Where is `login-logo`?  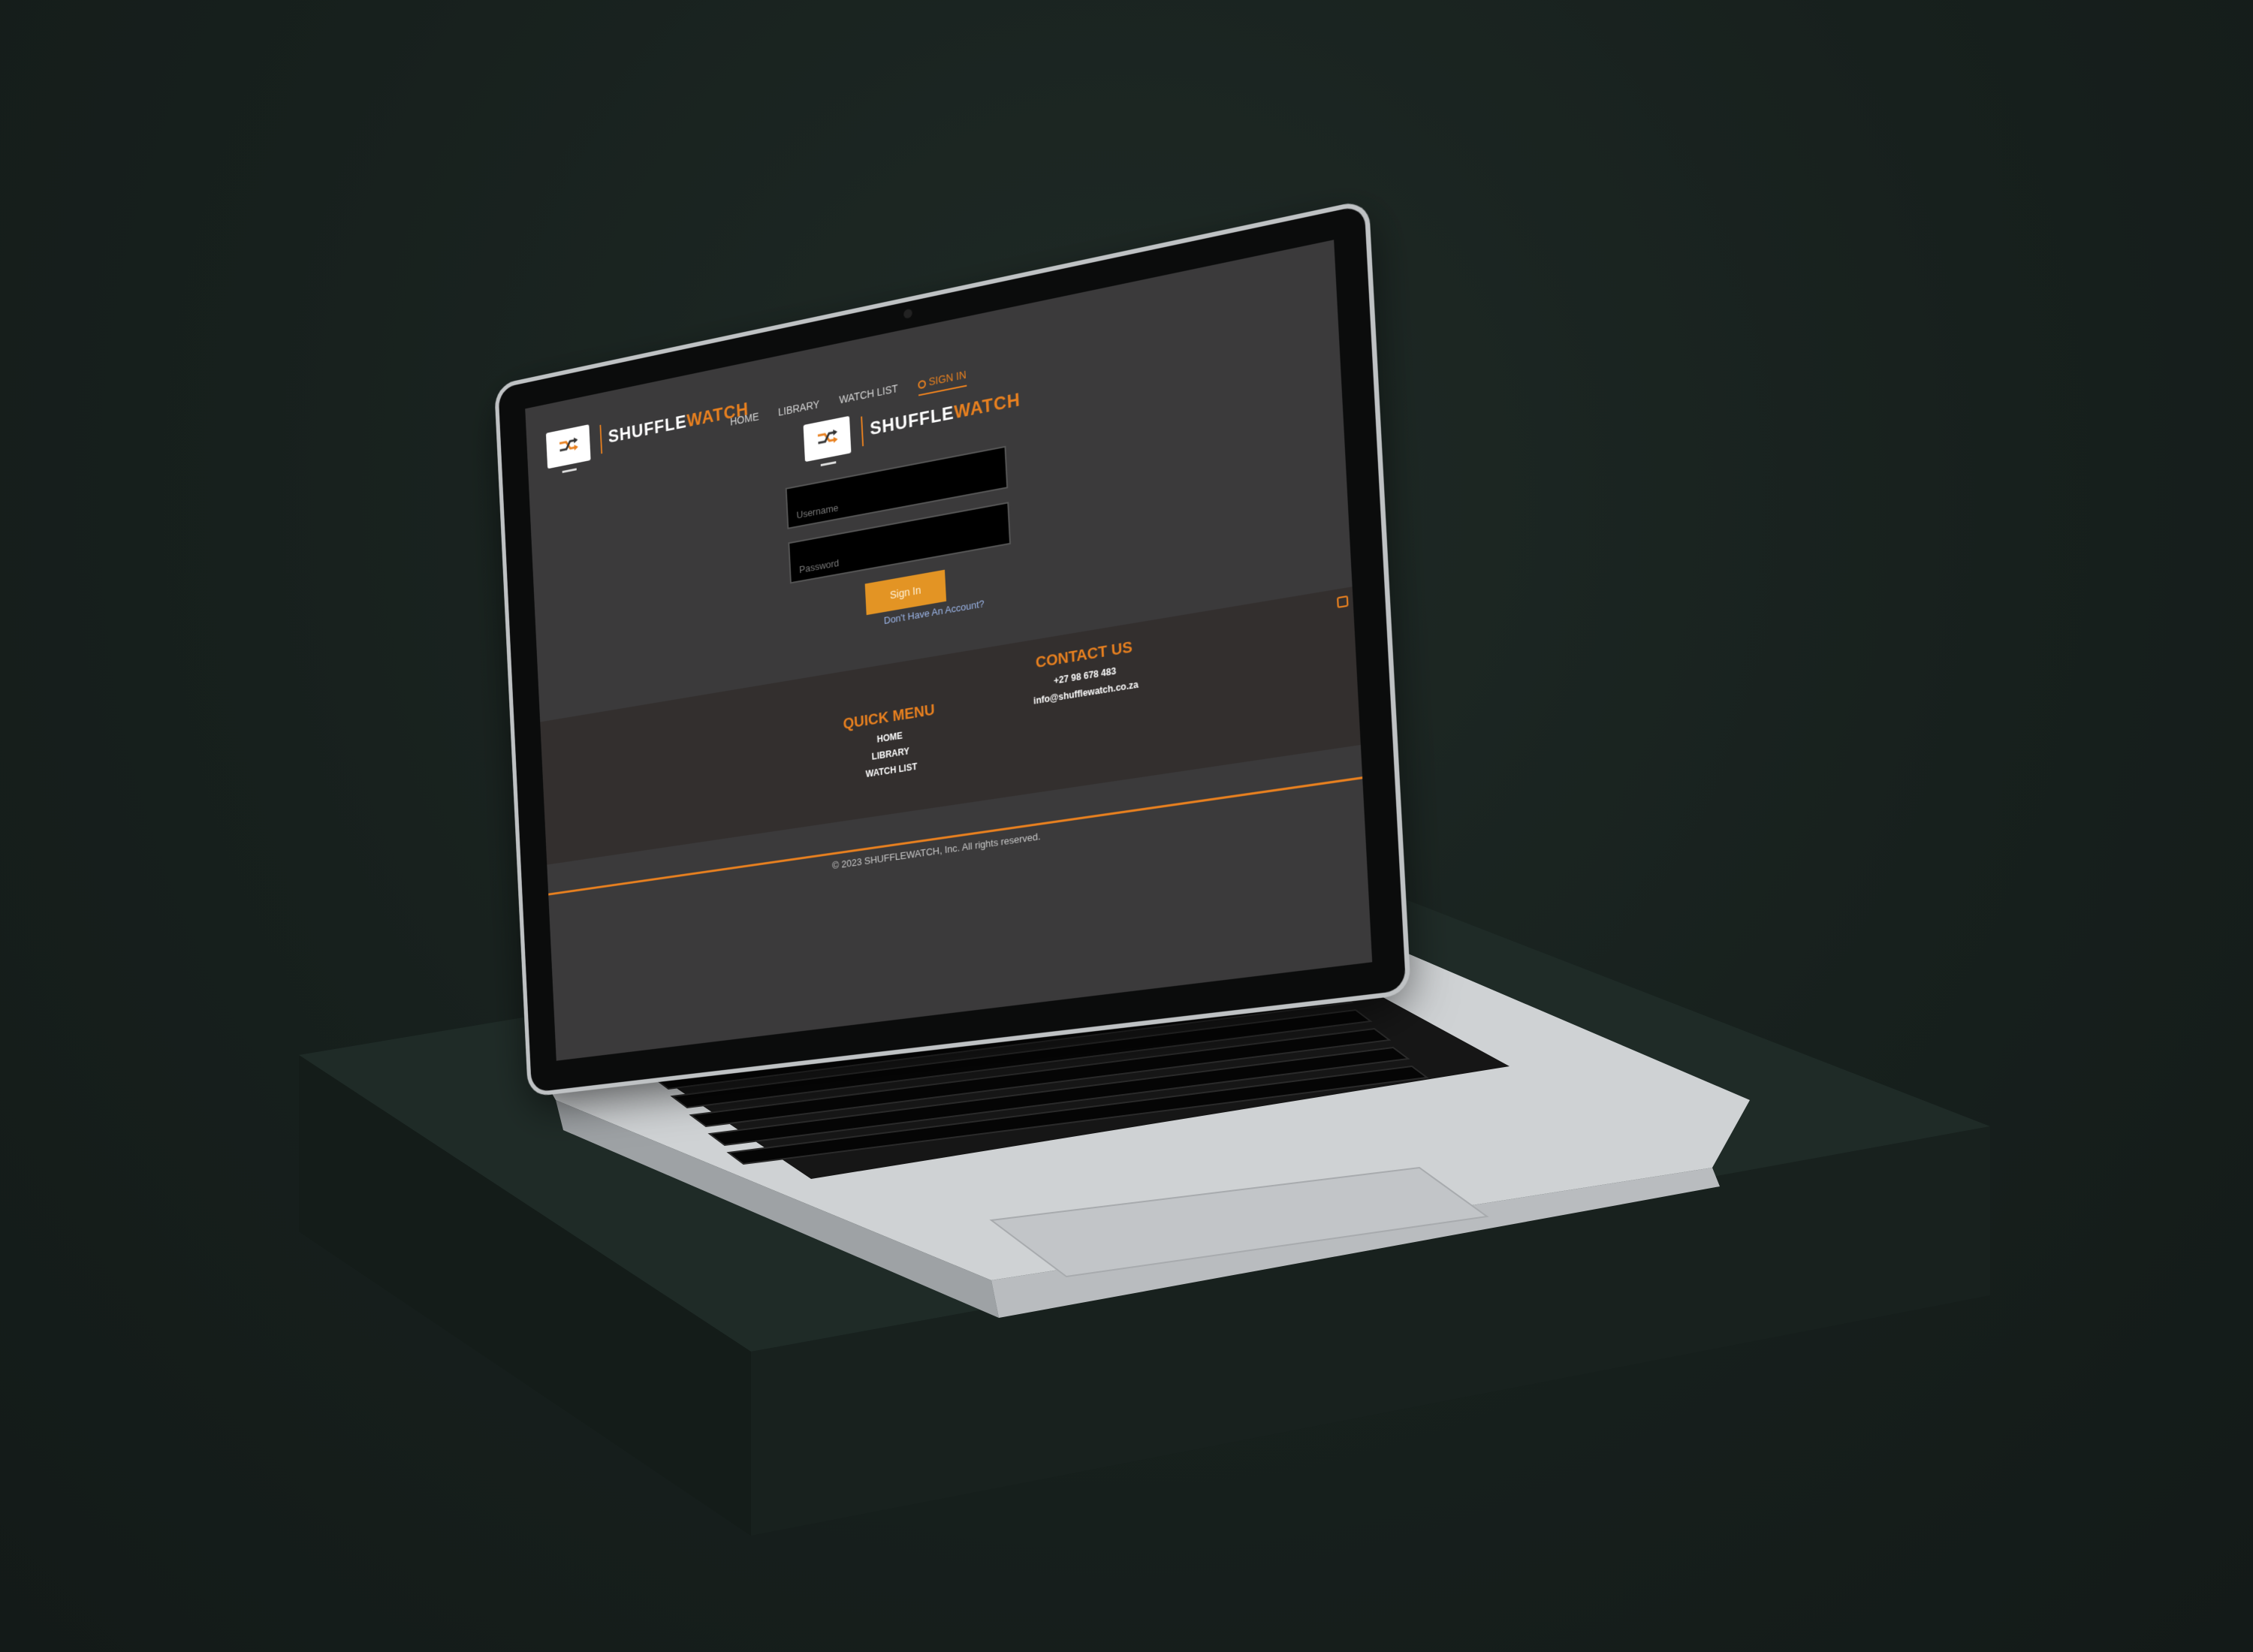 login-logo is located at coordinates (828, 439).